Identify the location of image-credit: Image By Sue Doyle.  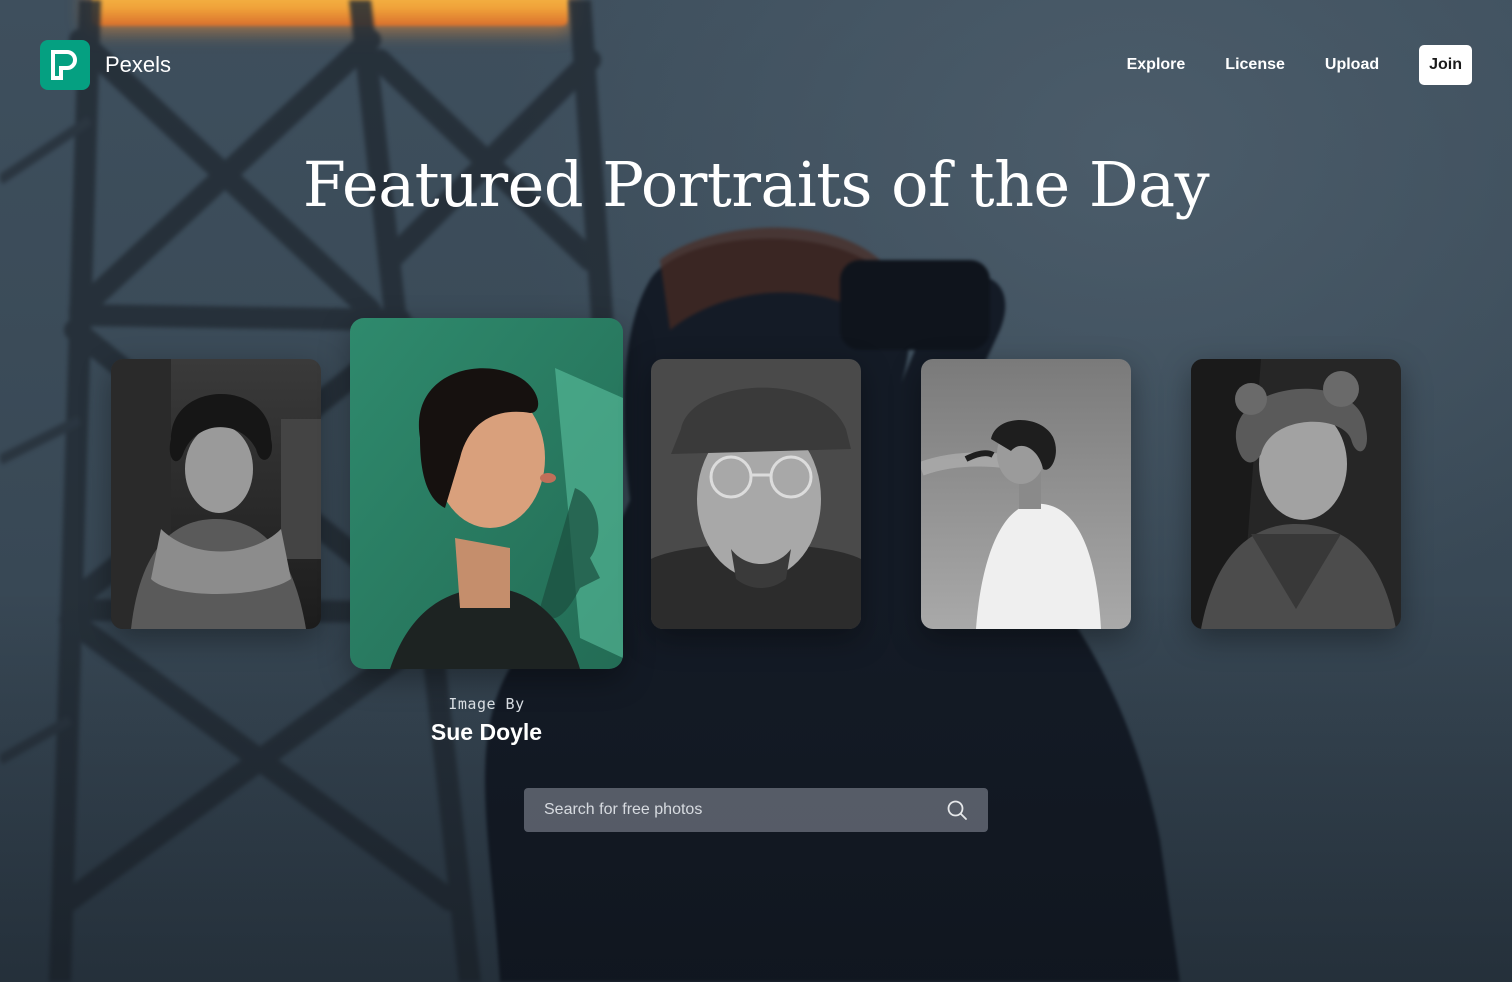
(486, 720).